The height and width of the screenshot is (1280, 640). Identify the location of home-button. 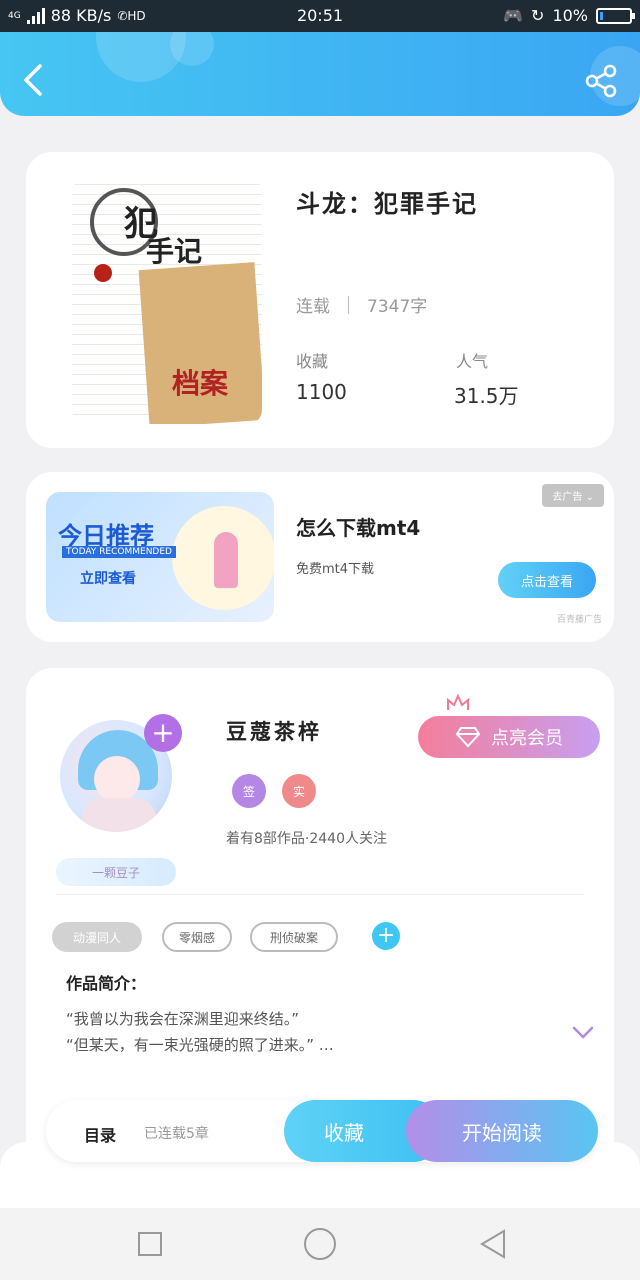
(320, 1244).